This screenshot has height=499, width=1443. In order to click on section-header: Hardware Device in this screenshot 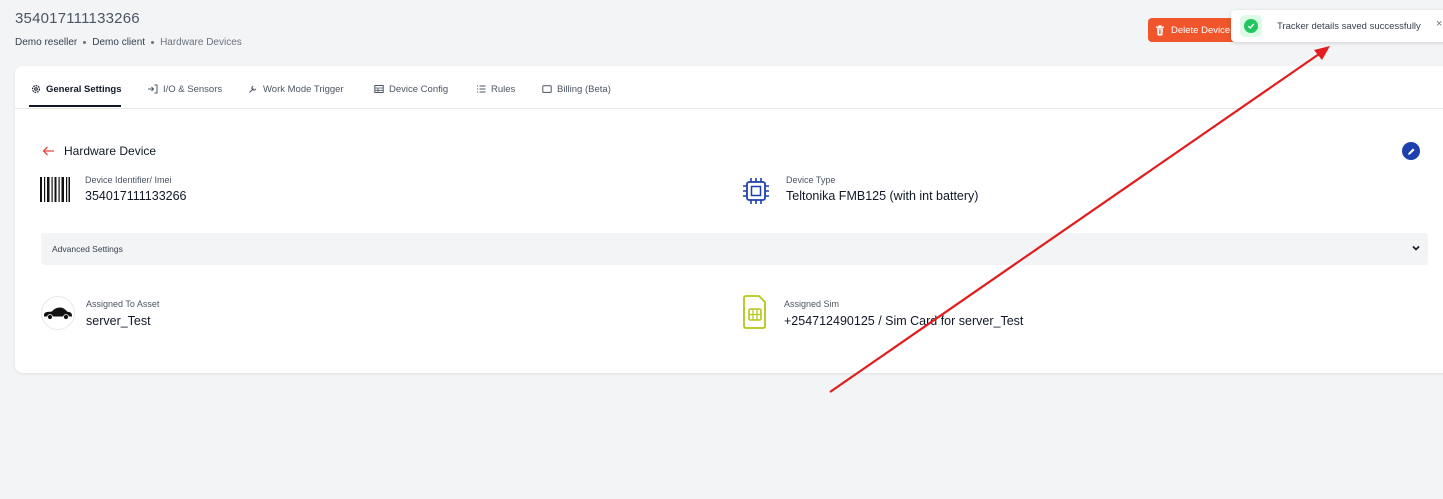, I will do `click(99, 151)`.